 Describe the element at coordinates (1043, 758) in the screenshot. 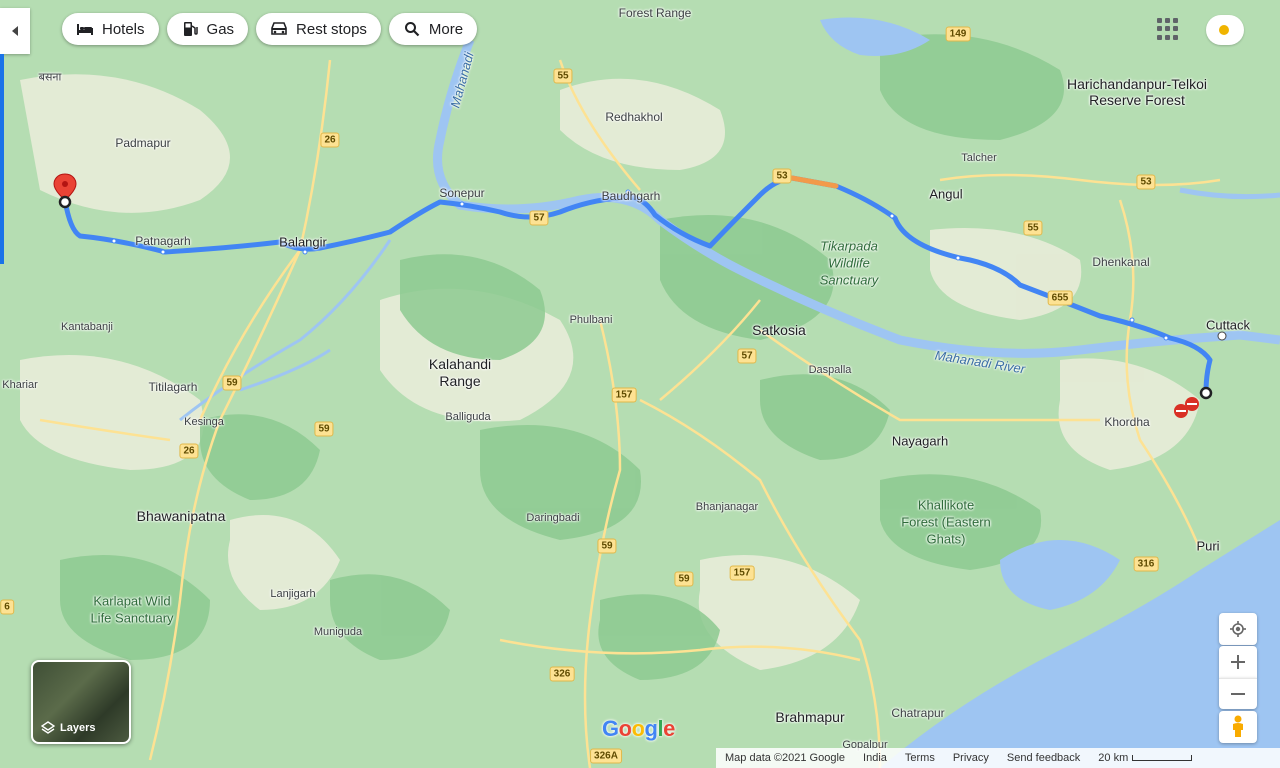

I see `send-feedback-link: Send feedback` at that location.